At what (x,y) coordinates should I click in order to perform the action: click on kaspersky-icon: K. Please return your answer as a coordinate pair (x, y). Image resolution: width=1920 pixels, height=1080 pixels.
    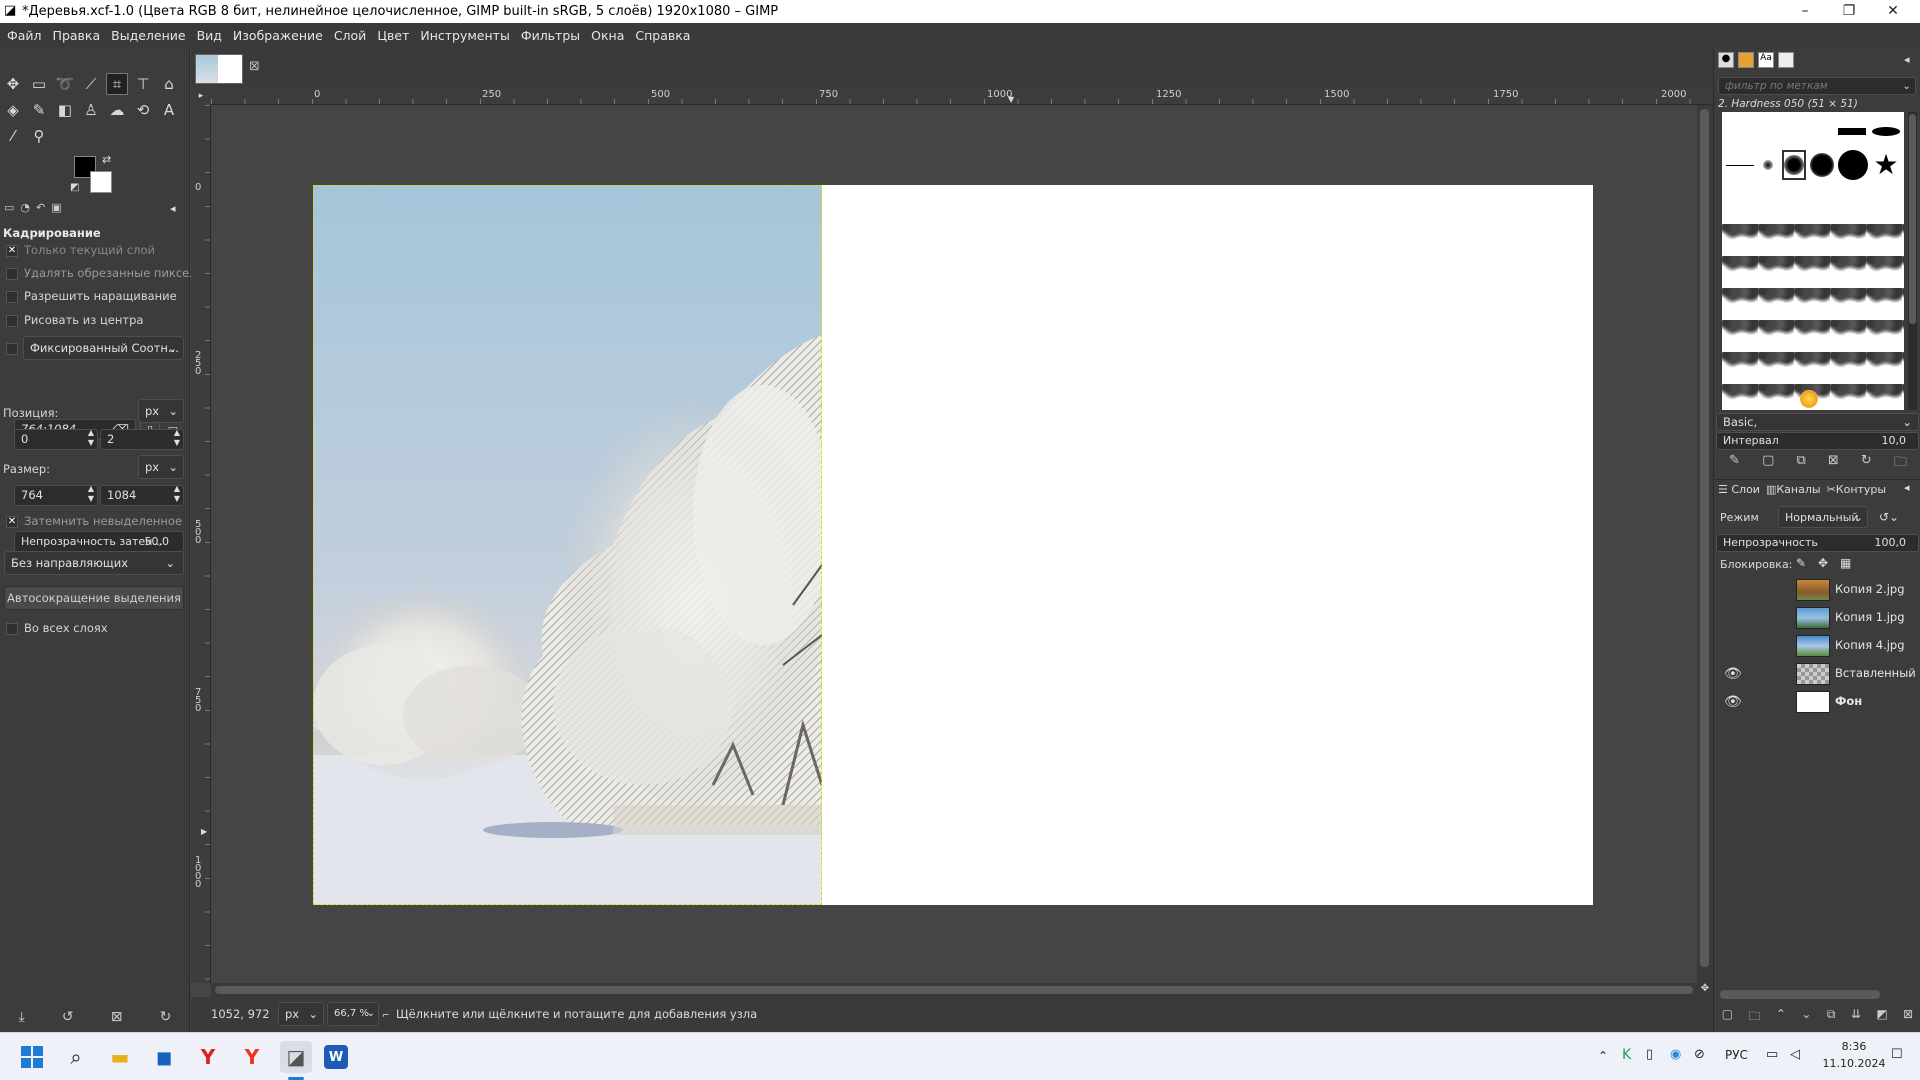
    Looking at the image, I should click on (1626, 1055).